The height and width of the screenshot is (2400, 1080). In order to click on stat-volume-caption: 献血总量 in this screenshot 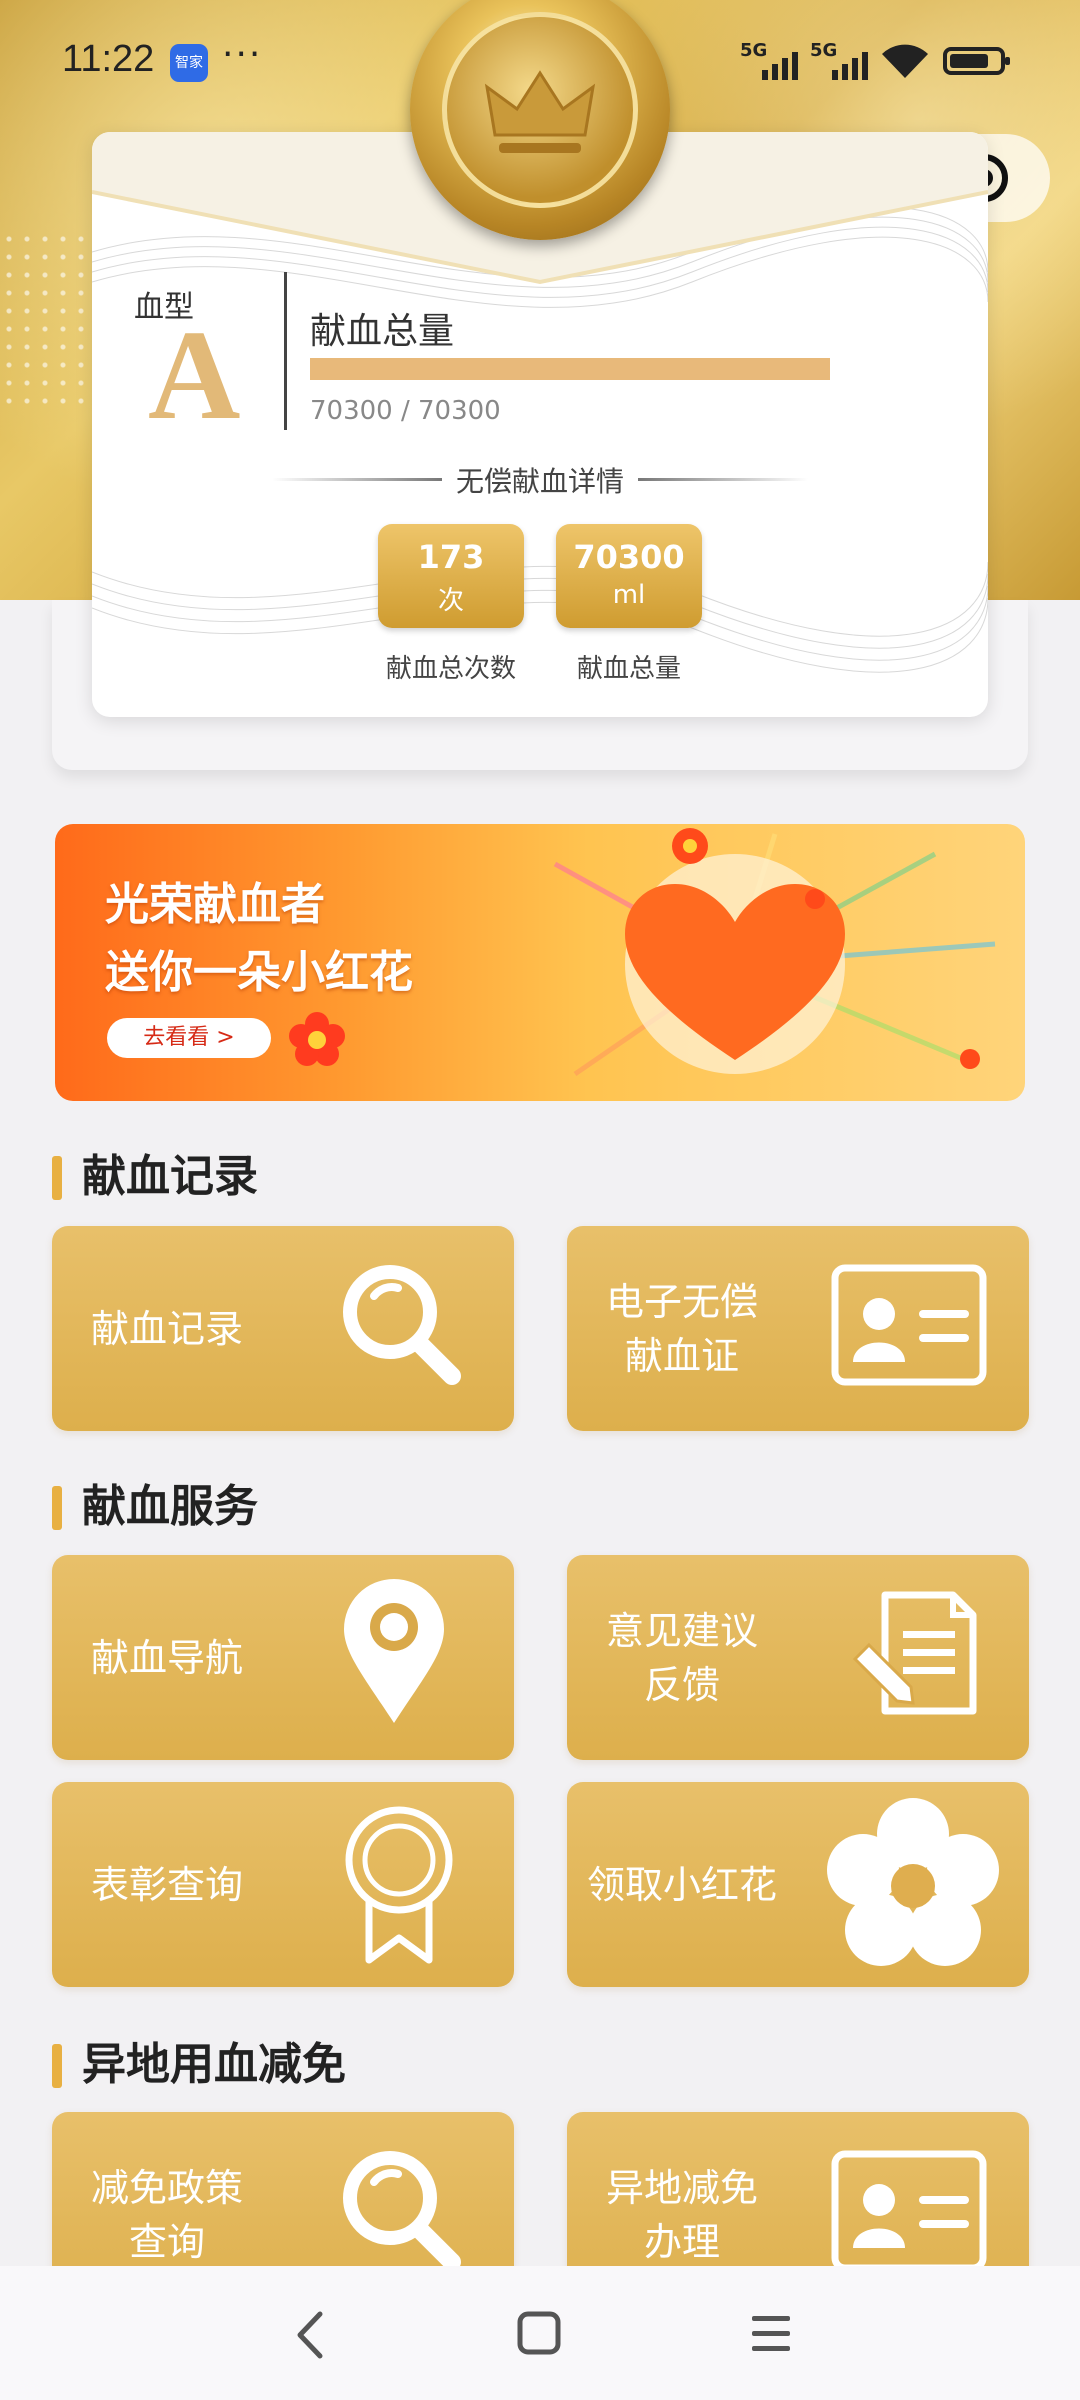, I will do `click(628, 669)`.